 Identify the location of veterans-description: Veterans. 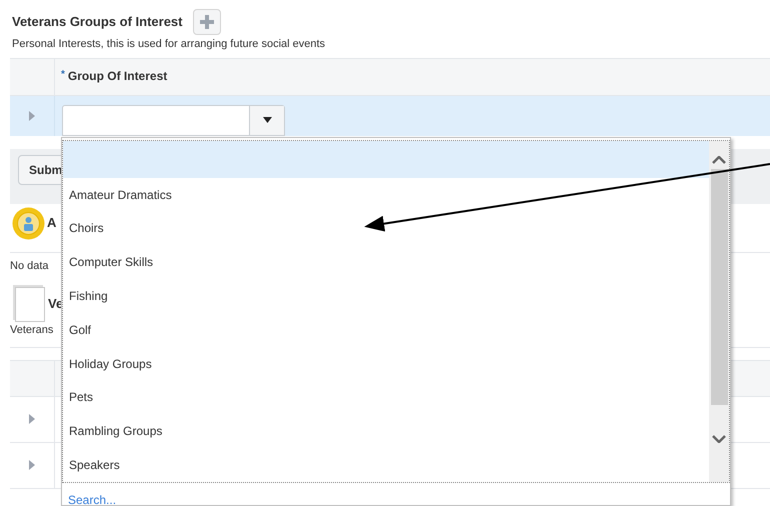
(32, 330).